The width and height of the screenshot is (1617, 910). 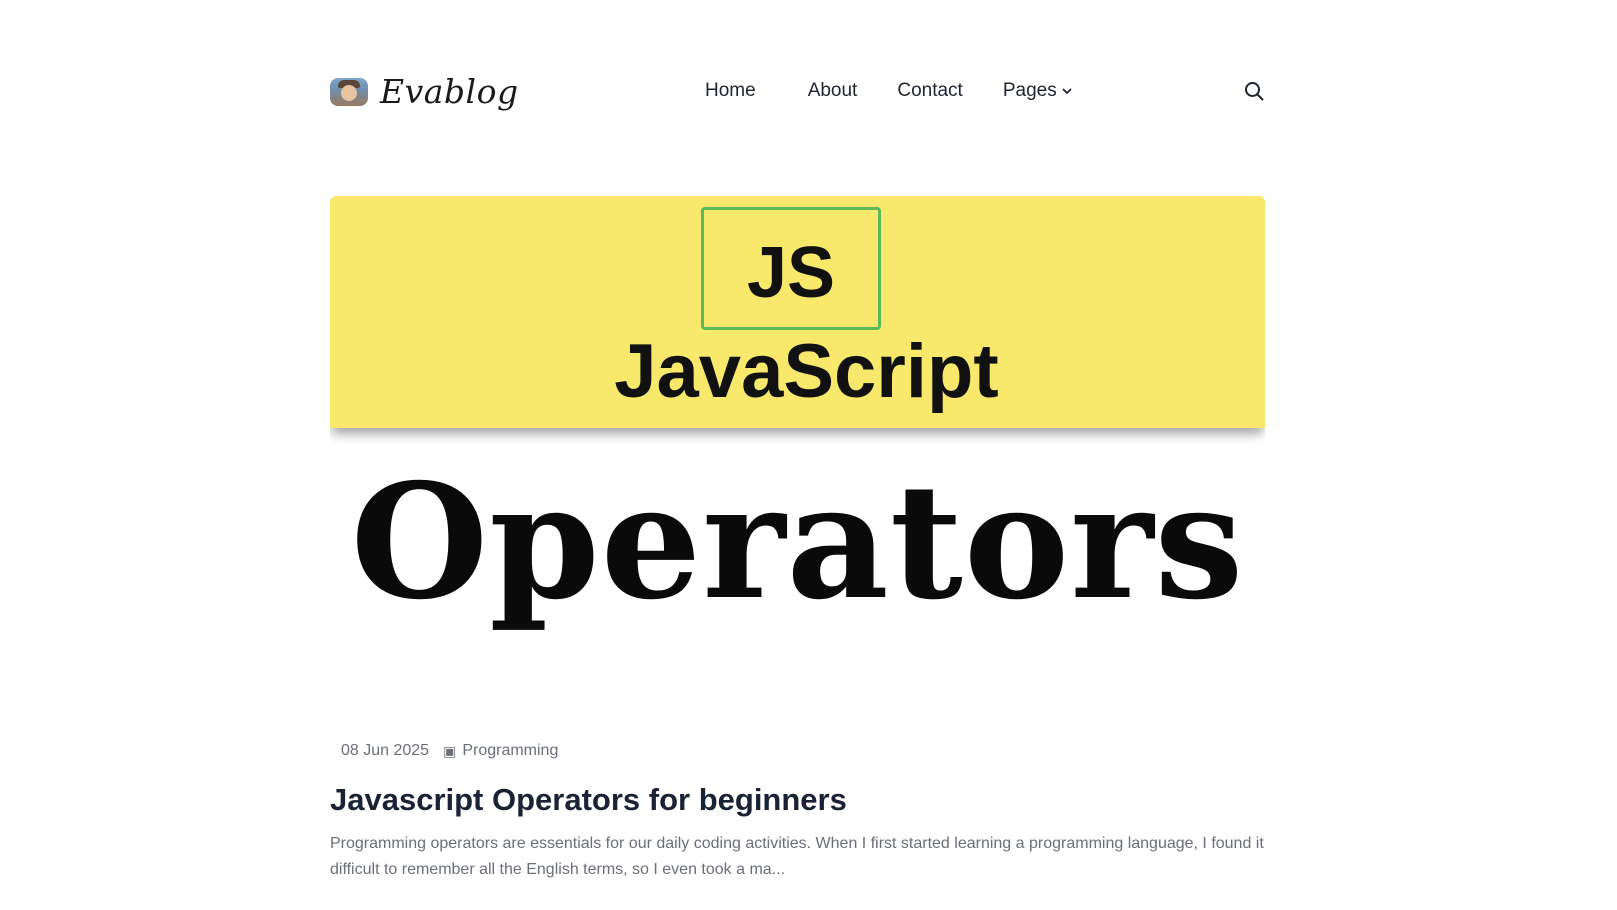 I want to click on post-date: 08 Jun 2025, so click(x=385, y=750).